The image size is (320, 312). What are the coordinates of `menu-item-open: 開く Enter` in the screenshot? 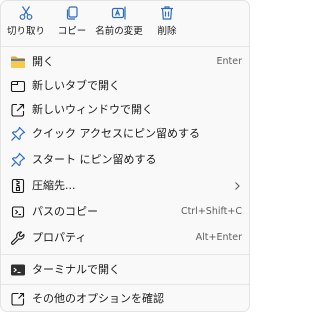 It's located at (125, 62).